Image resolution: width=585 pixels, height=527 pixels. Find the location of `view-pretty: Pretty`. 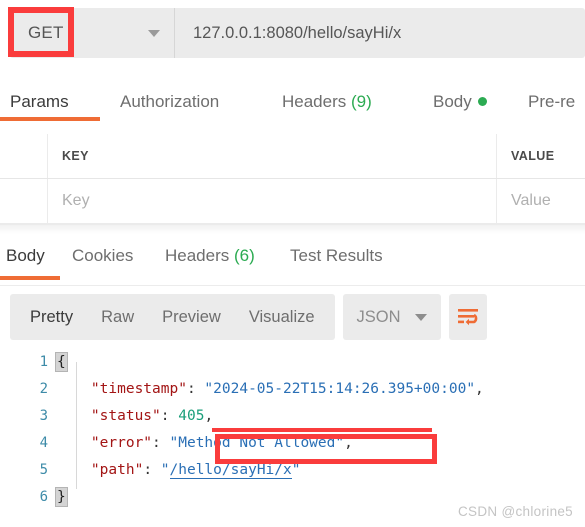

view-pretty: Pretty is located at coordinates (51, 317).